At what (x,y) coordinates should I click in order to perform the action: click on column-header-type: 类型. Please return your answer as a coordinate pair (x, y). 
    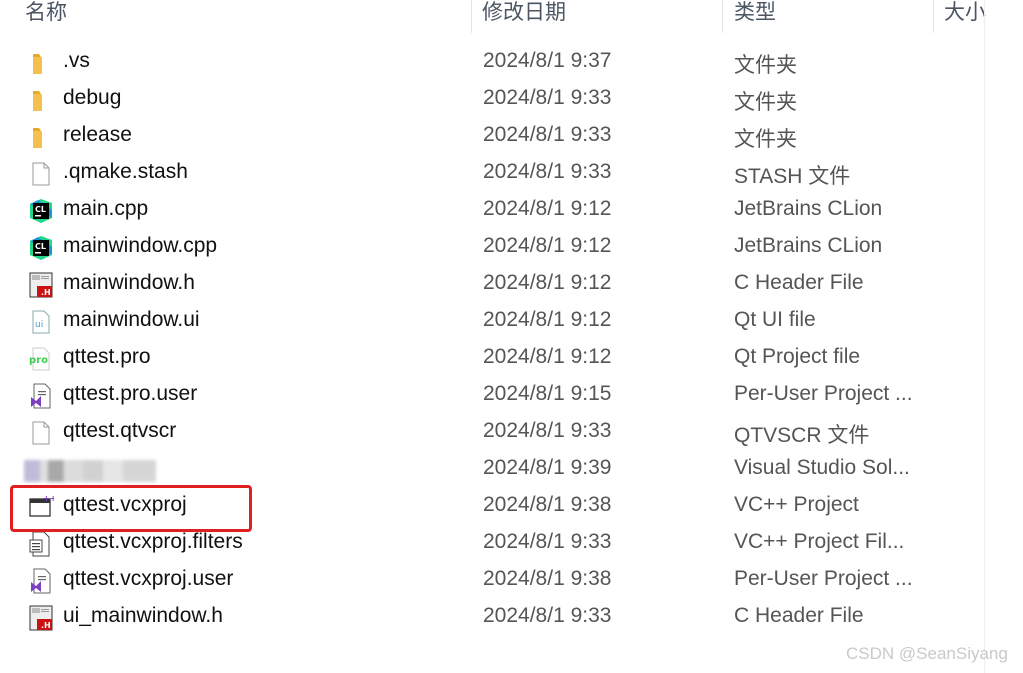
    Looking at the image, I should click on (755, 13).